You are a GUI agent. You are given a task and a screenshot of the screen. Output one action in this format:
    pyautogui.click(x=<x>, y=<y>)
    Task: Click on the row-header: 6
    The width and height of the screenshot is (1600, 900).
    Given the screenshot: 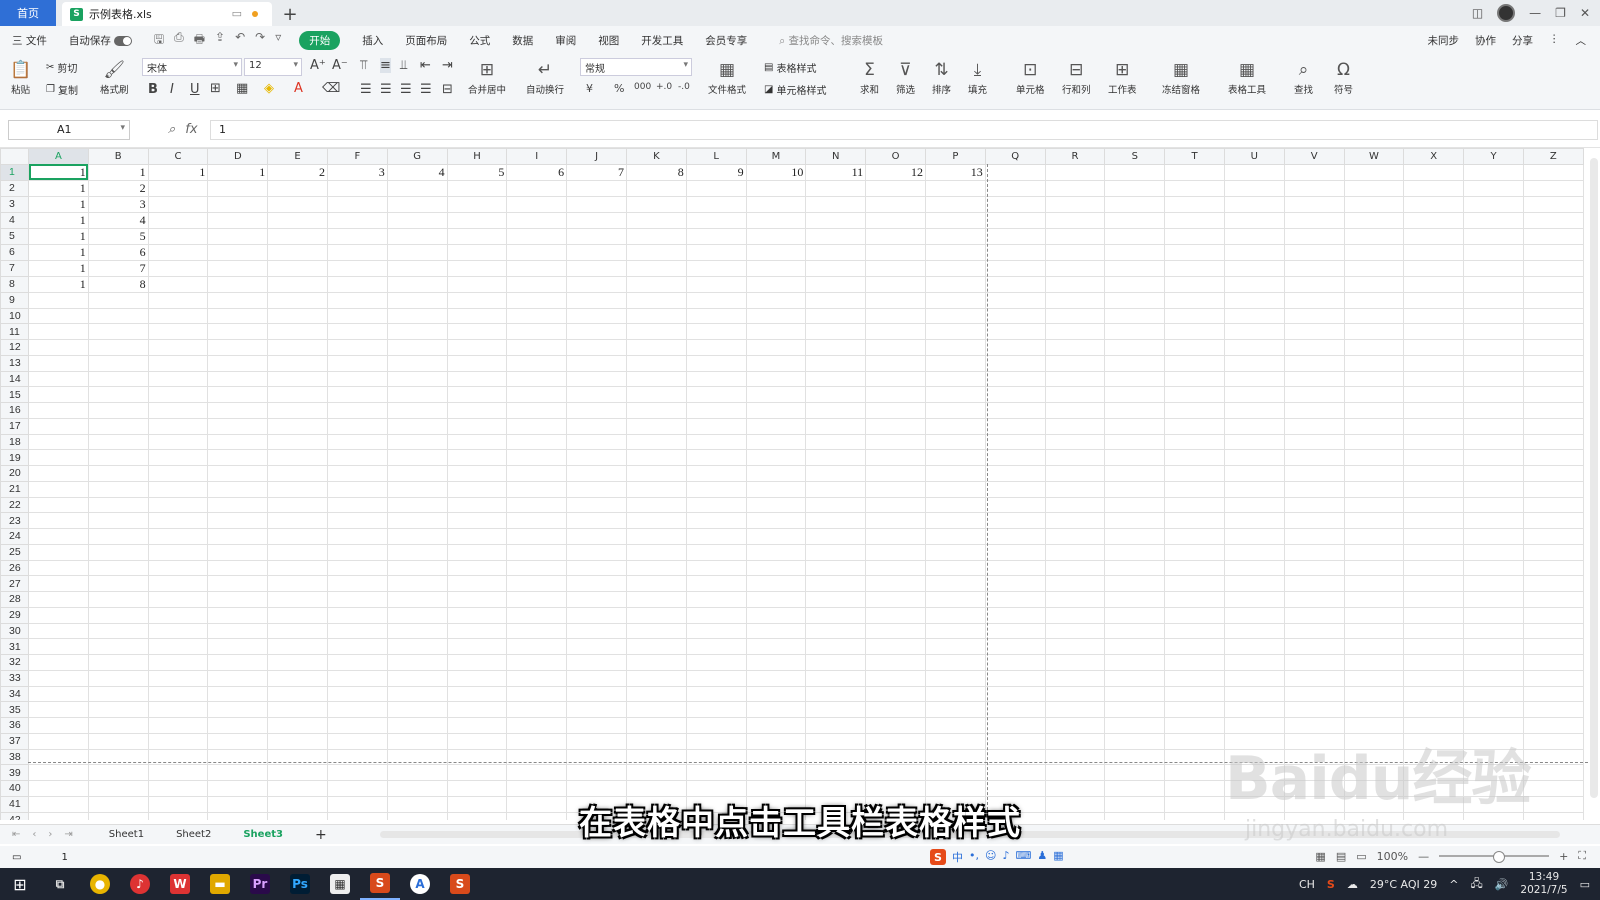 What is the action you would take?
    pyautogui.click(x=14, y=252)
    